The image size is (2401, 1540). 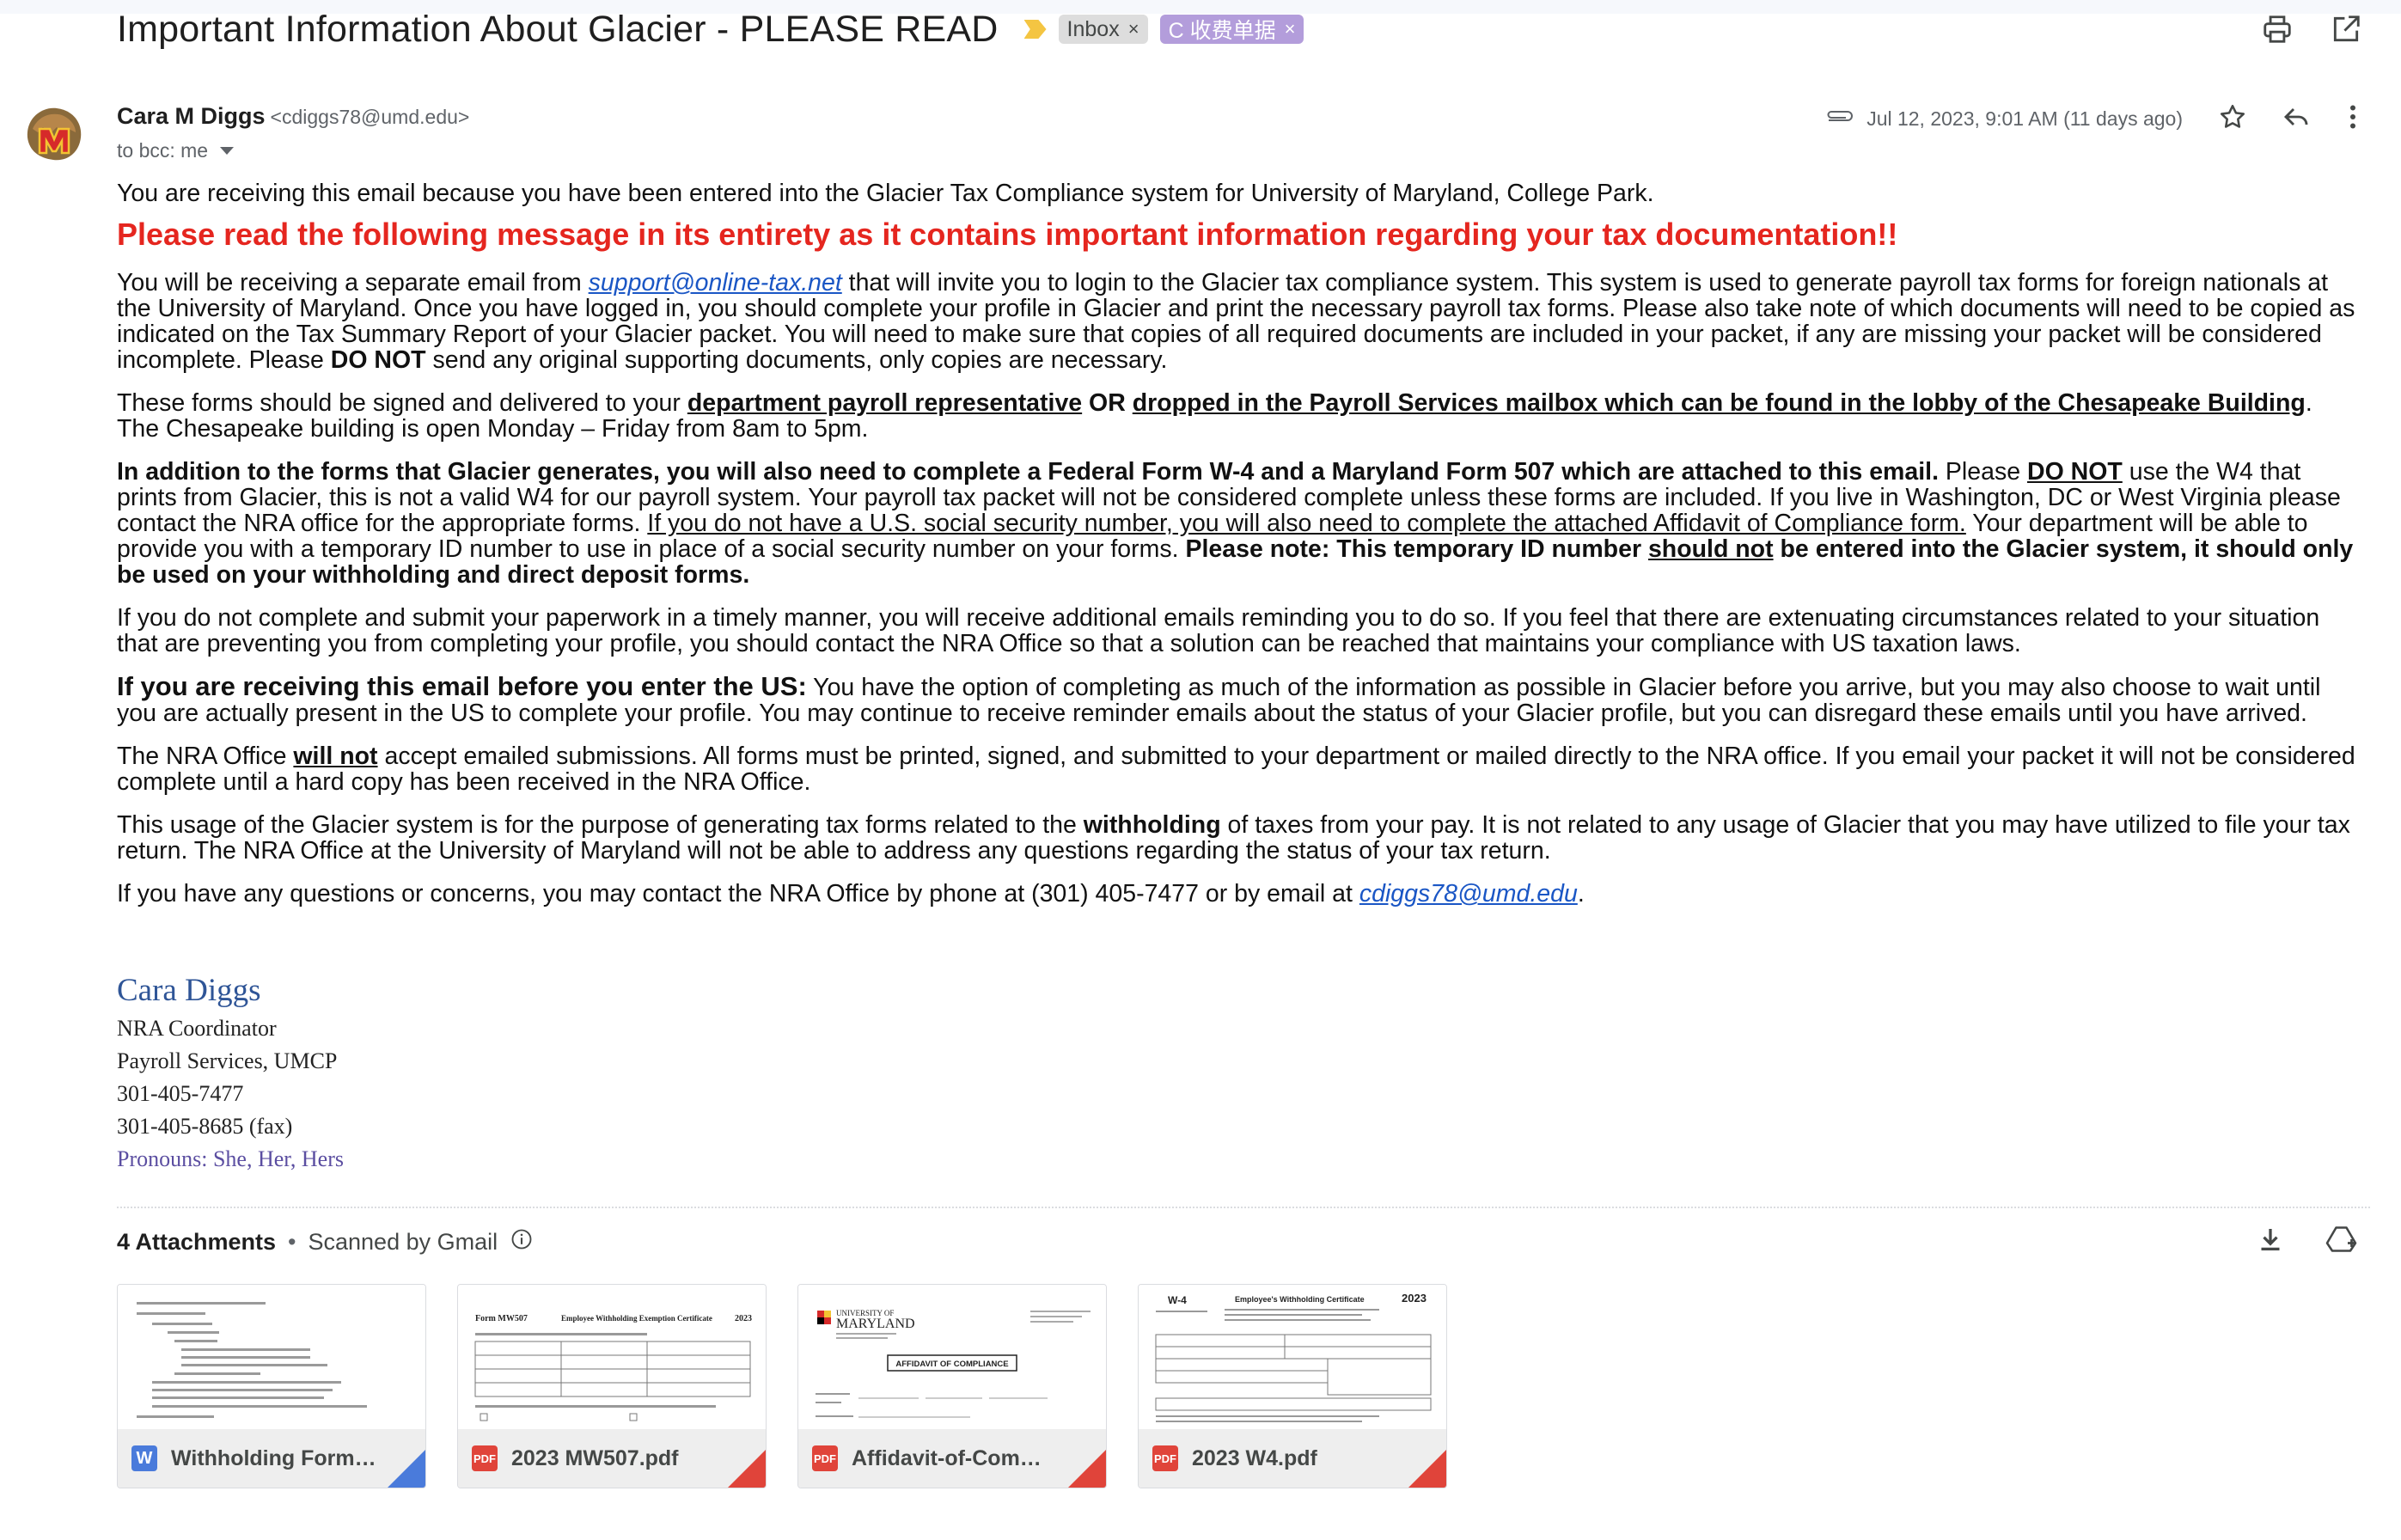 What do you see at coordinates (1983, 472) in the screenshot?
I see `text: Please` at bounding box center [1983, 472].